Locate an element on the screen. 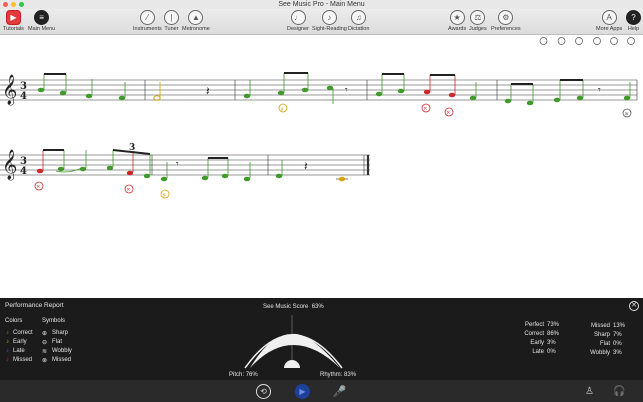 Image resolution: width=643 pixels, height=402 pixels. designer-icon: ♩ is located at coordinates (298, 17).